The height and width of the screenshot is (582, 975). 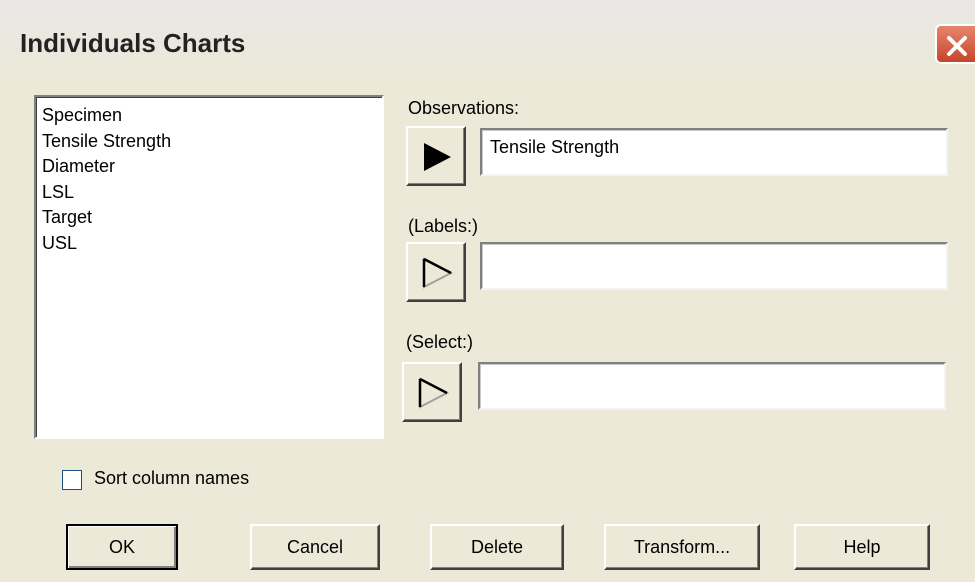 I want to click on close-button, so click(x=955, y=44).